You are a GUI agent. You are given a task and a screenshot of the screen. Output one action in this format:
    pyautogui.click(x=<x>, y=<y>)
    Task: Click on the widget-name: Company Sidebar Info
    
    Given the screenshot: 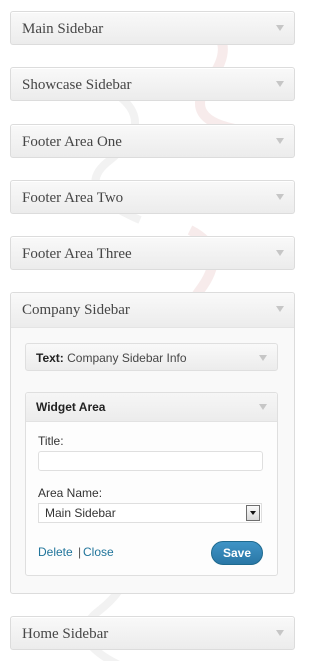 What is the action you would take?
    pyautogui.click(x=127, y=358)
    